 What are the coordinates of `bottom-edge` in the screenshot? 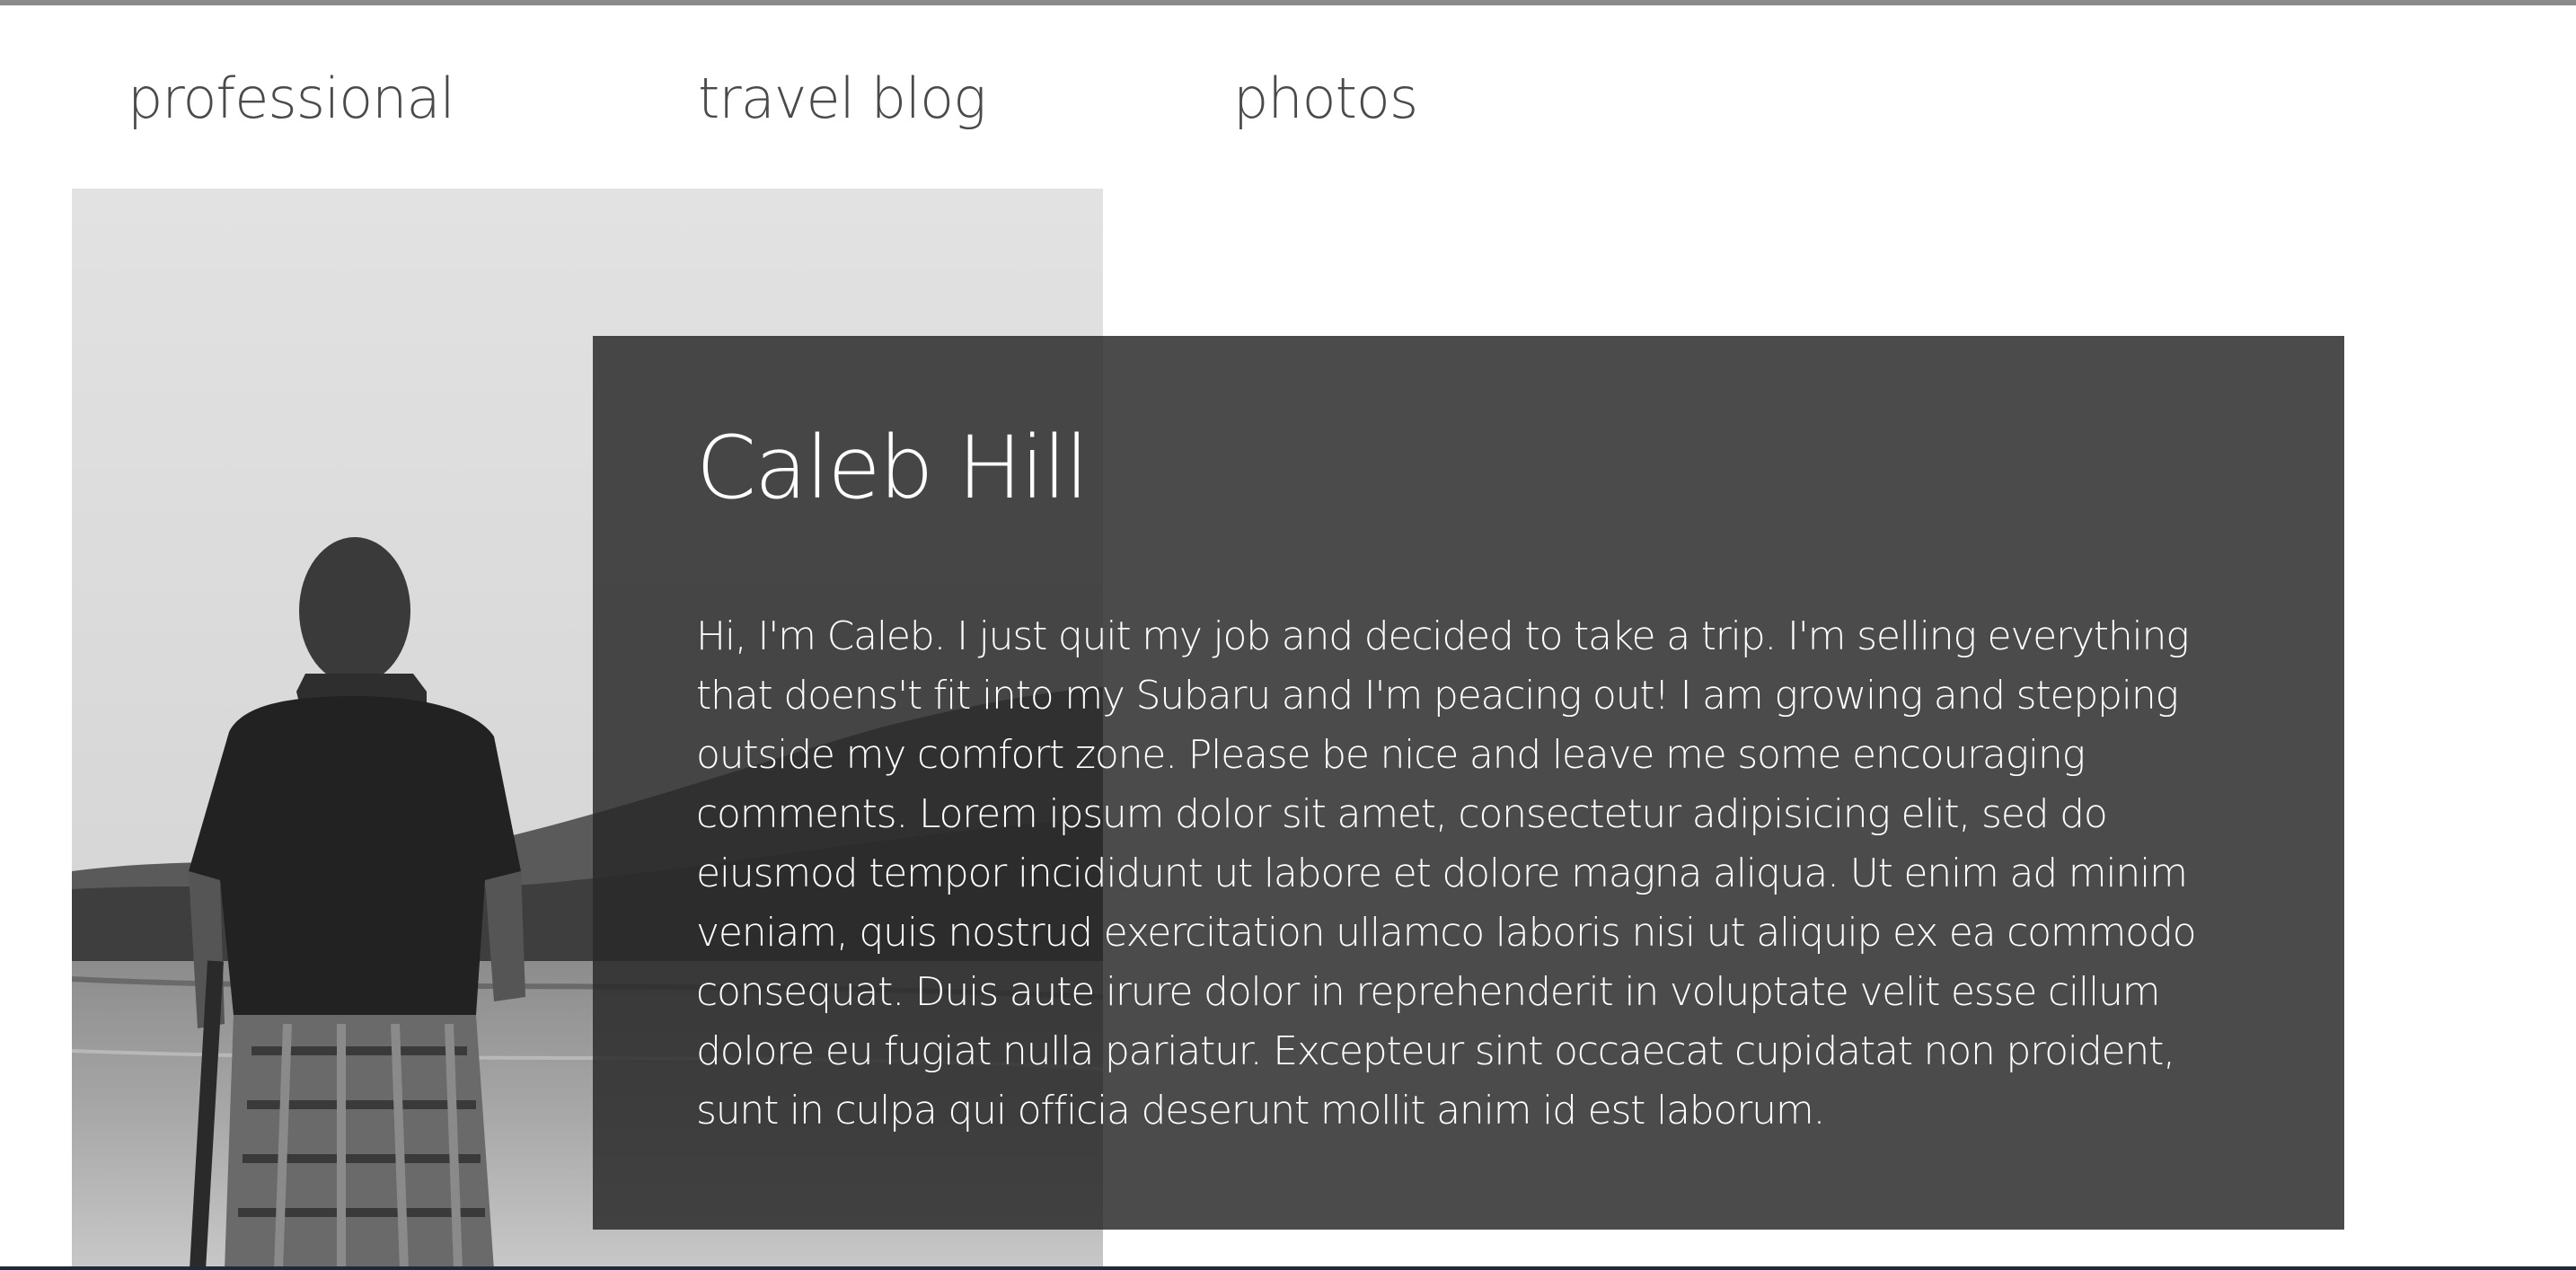 It's located at (1288, 1268).